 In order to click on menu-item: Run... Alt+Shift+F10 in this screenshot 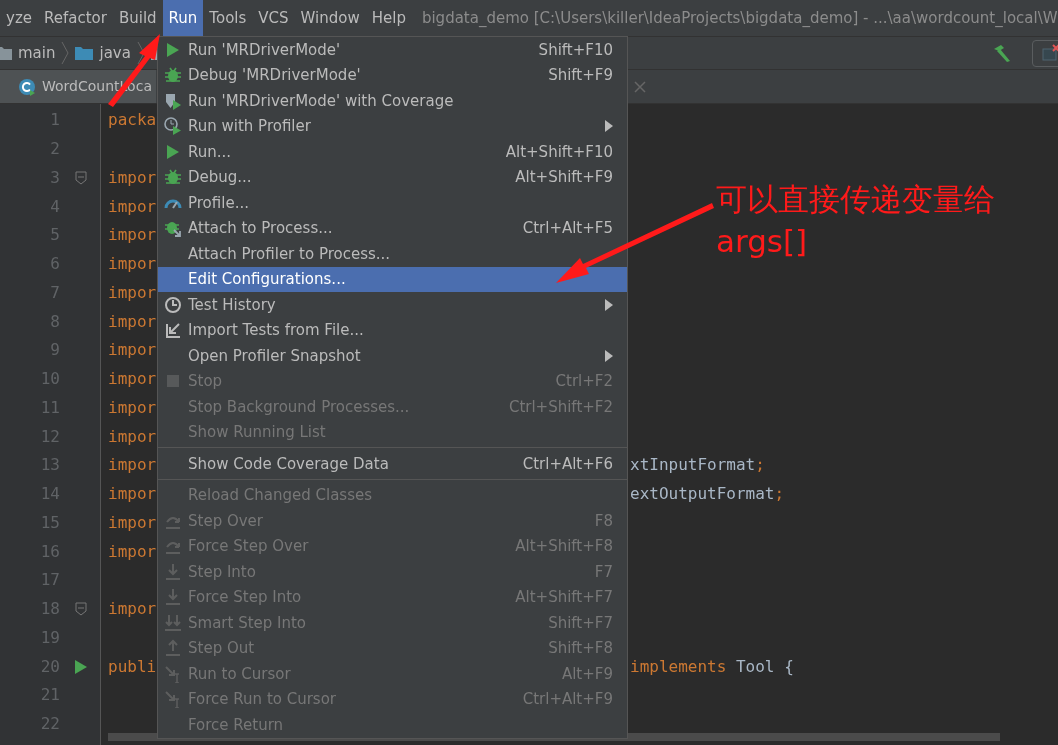, I will do `click(392, 152)`.